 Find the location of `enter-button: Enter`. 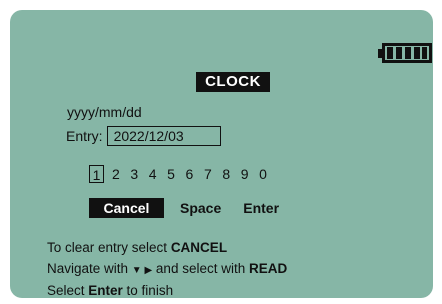

enter-button: Enter is located at coordinates (261, 208).